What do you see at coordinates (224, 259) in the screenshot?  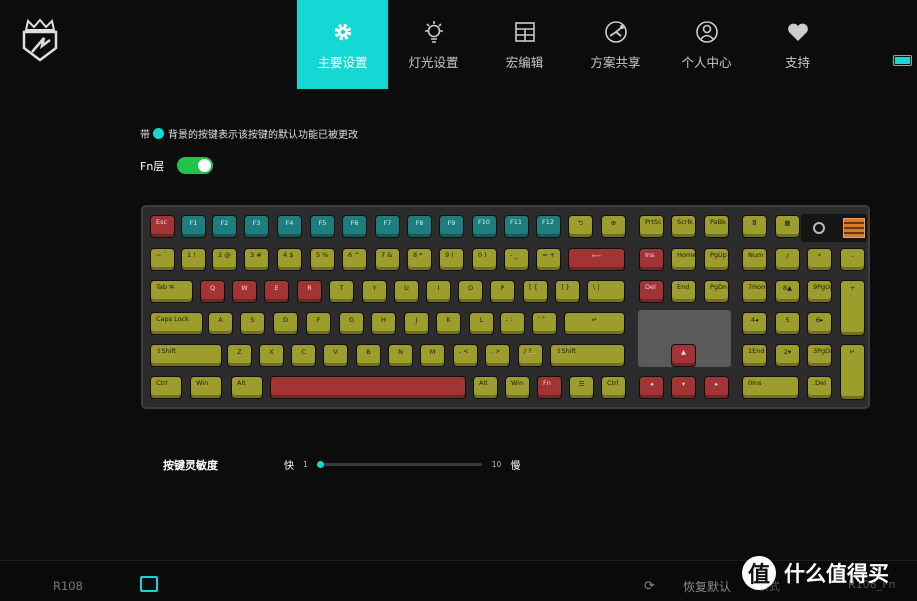 I see `key: 2 @` at bounding box center [224, 259].